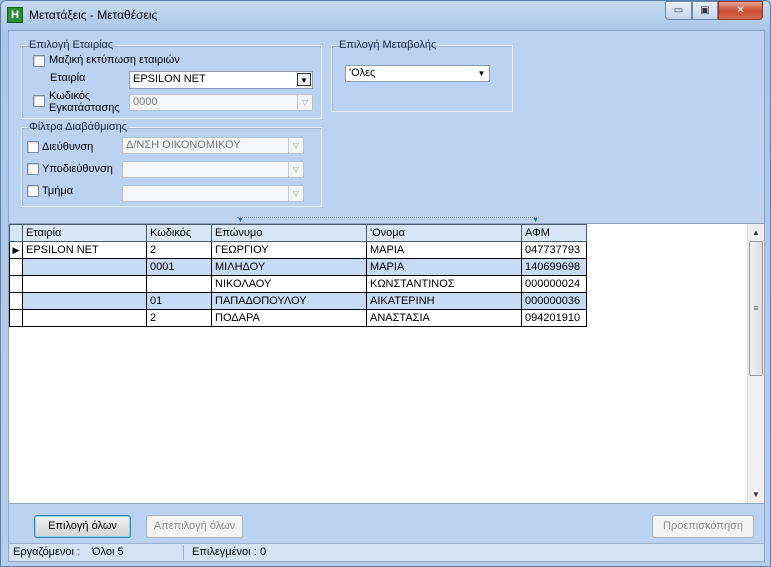 The height and width of the screenshot is (567, 771). What do you see at coordinates (33, 191) in the screenshot?
I see `department-checkbox` at bounding box center [33, 191].